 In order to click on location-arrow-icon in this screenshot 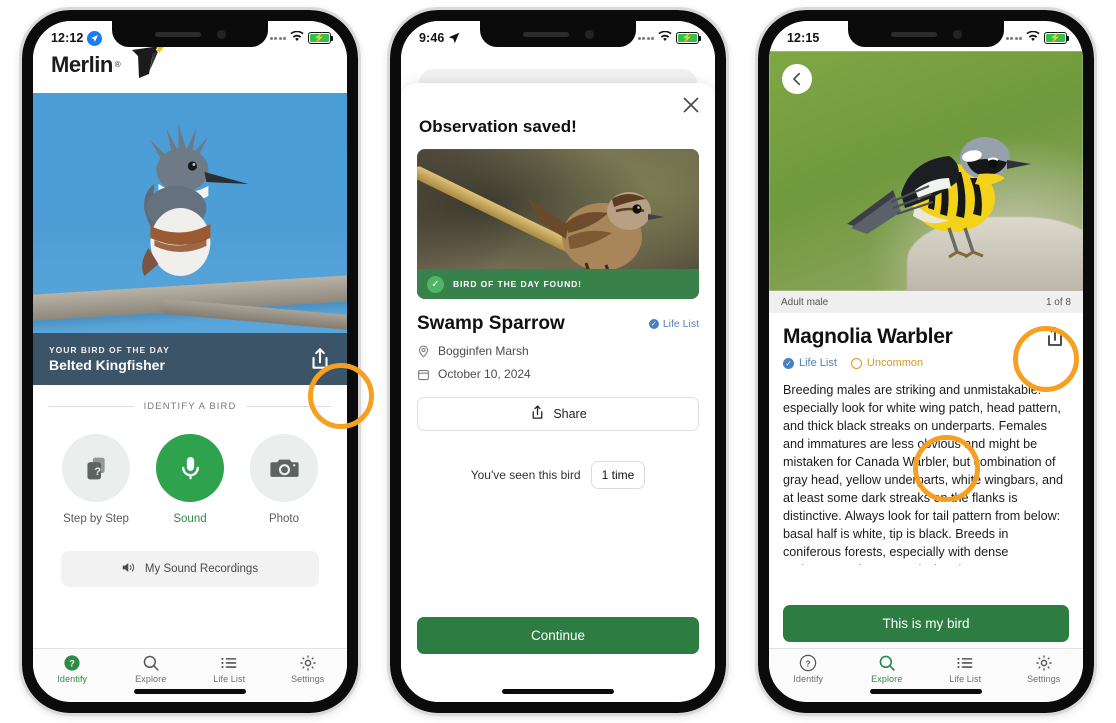, I will do `click(454, 38)`.